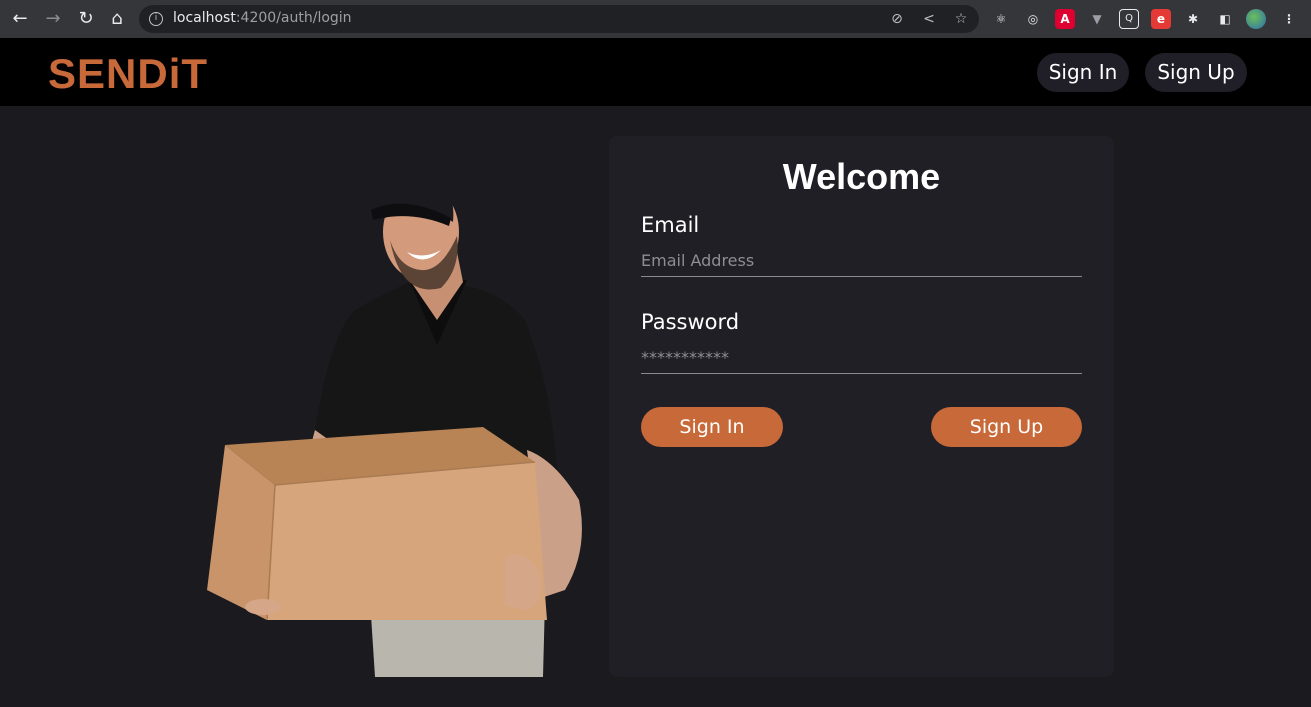  I want to click on site-info-icon: i, so click(156, 19).